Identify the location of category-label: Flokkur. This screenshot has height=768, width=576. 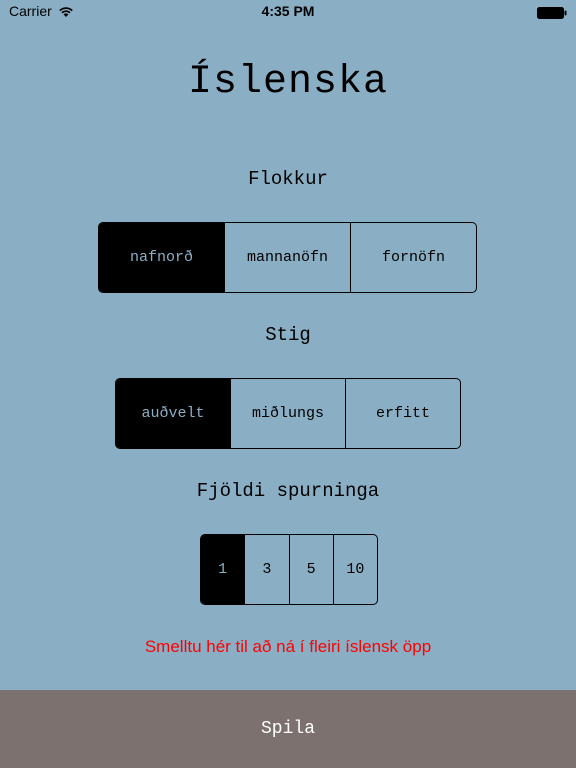
(288, 179).